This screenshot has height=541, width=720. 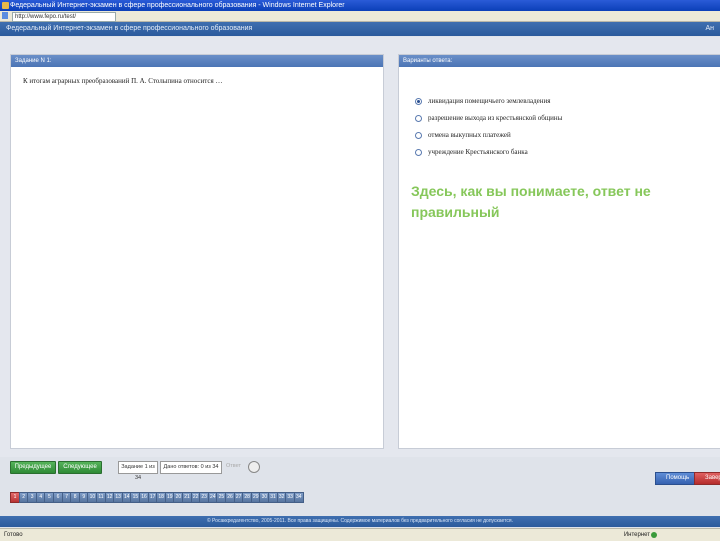 I want to click on address-bar: http://www.fepo.ru/test/, so click(x=360, y=16).